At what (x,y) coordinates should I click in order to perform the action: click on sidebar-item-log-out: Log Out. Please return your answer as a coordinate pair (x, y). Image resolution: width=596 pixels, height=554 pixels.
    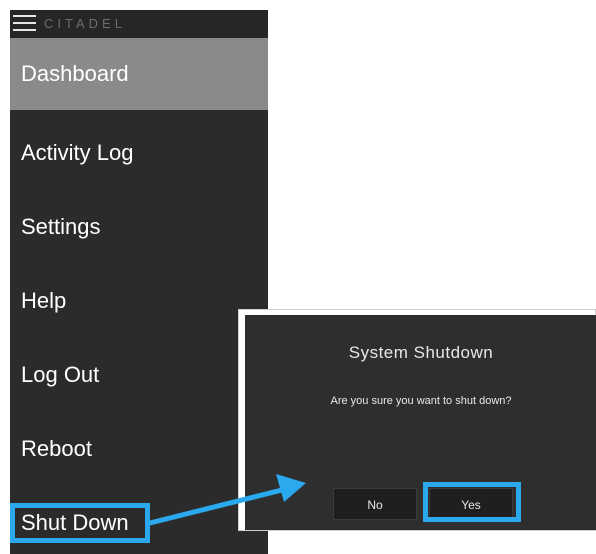
    Looking at the image, I should click on (139, 375).